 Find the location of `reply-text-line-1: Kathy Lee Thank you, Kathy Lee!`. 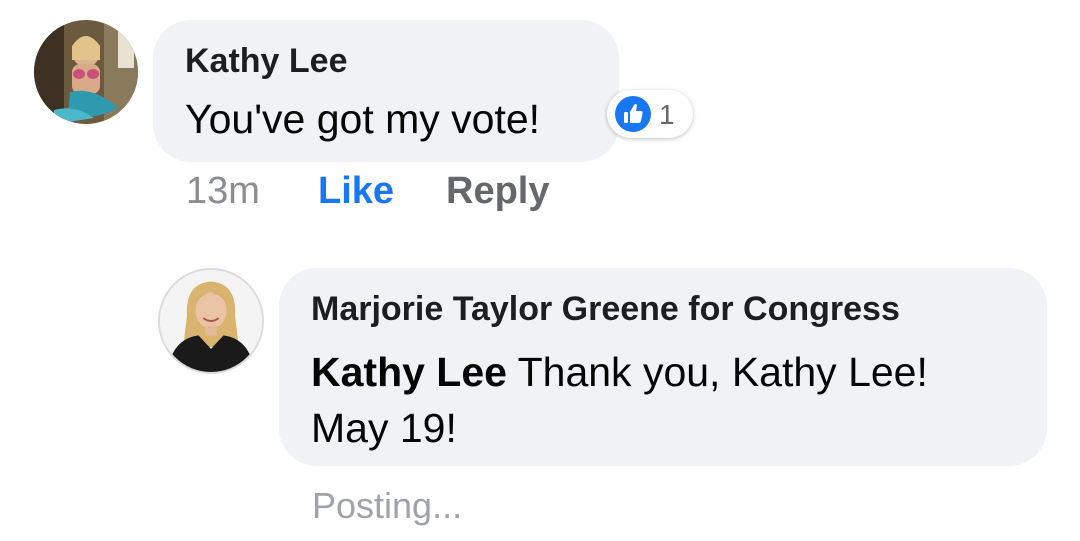

reply-text-line-1: Kathy Lee Thank you, Kathy Lee! is located at coordinates (619, 372).